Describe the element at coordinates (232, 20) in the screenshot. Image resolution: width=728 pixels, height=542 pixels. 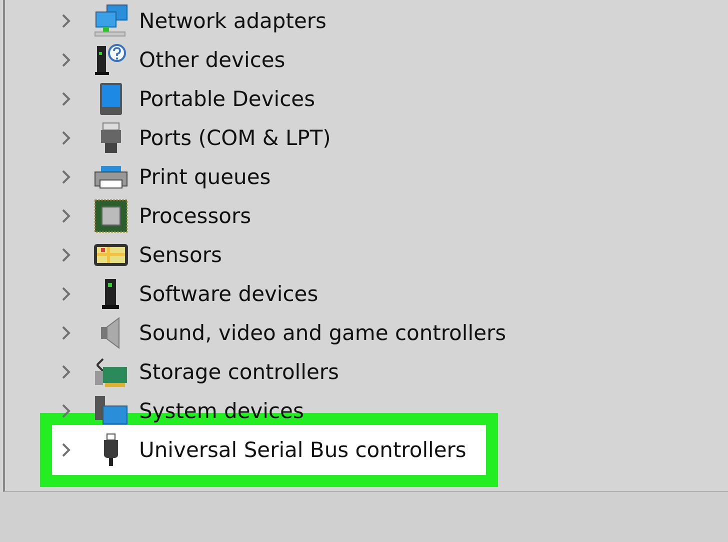
I see `device-category: Network adapters` at that location.